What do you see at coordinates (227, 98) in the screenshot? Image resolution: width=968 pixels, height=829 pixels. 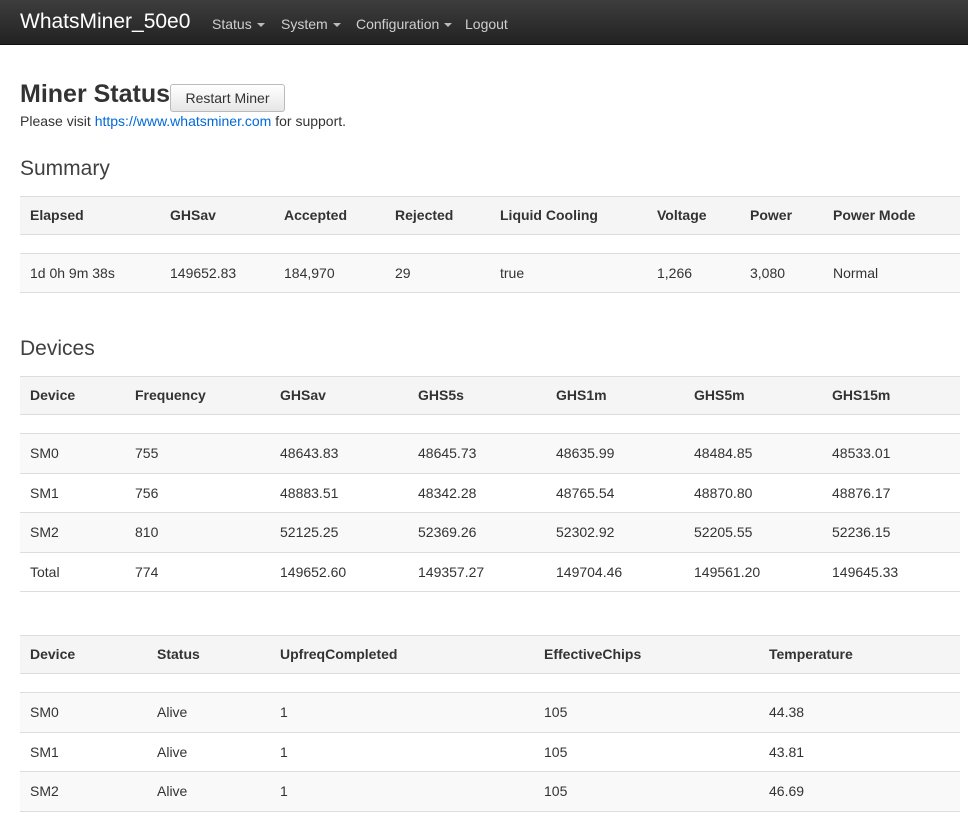 I see `restart-miner-button: Restart Miner` at bounding box center [227, 98].